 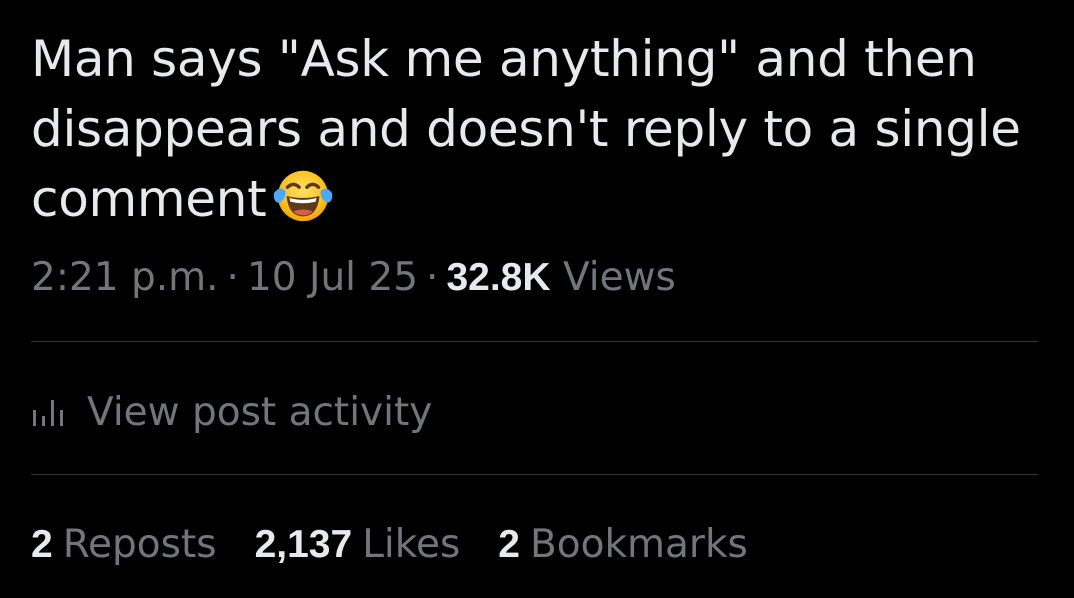 I want to click on likes-label: Likes, so click(x=411, y=544).